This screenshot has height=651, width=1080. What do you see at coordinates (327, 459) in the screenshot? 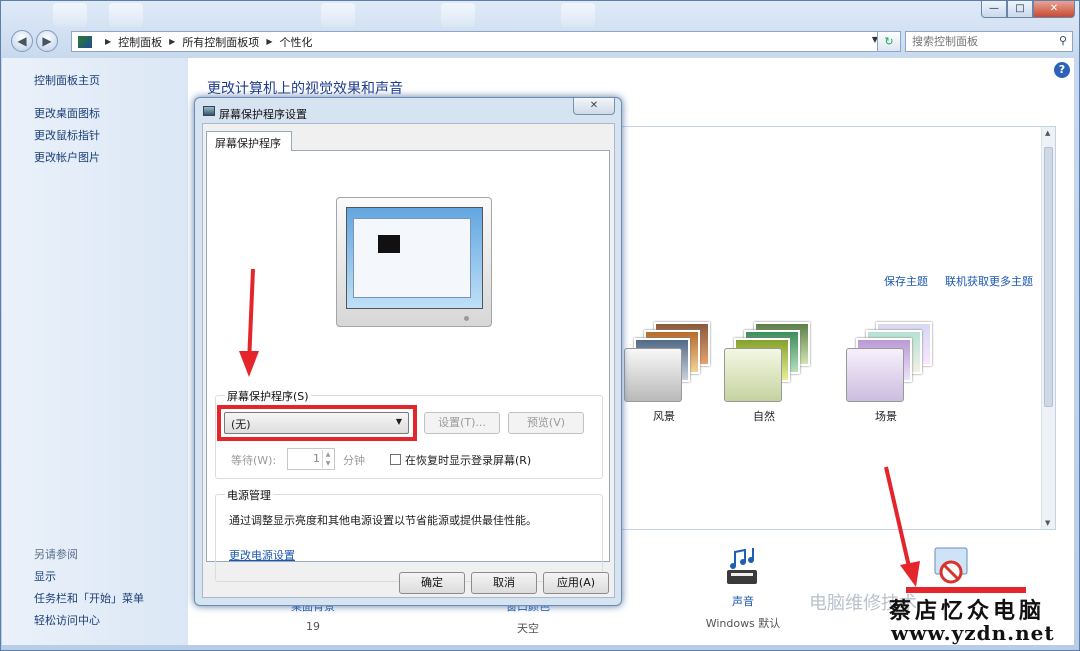
I see `stepper-arrows-icon: ▲ ▼` at bounding box center [327, 459].